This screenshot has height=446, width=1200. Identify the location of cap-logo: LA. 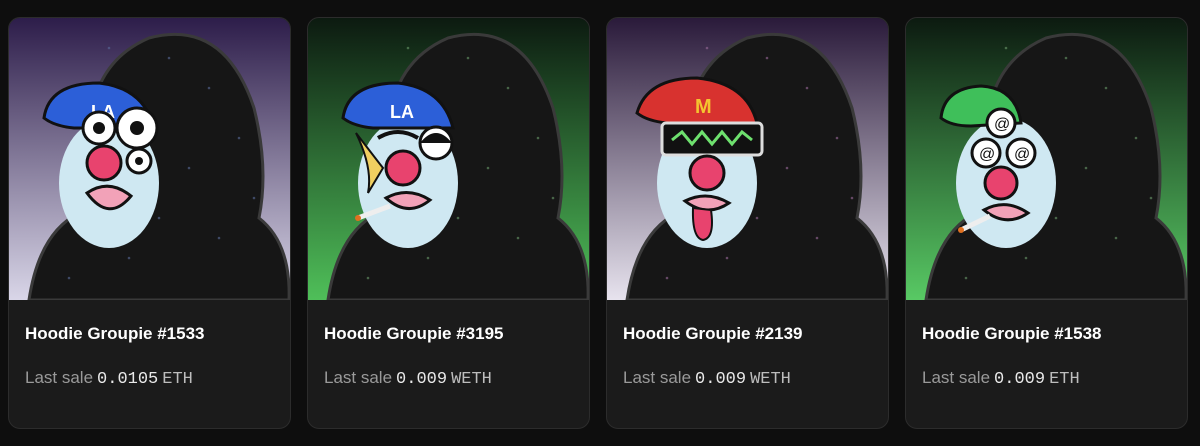
(402, 112).